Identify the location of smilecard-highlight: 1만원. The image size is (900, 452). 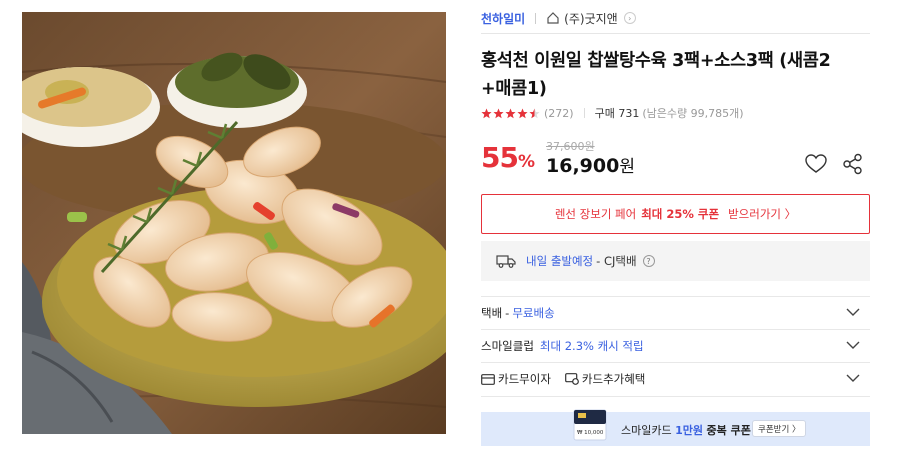
(689, 430).